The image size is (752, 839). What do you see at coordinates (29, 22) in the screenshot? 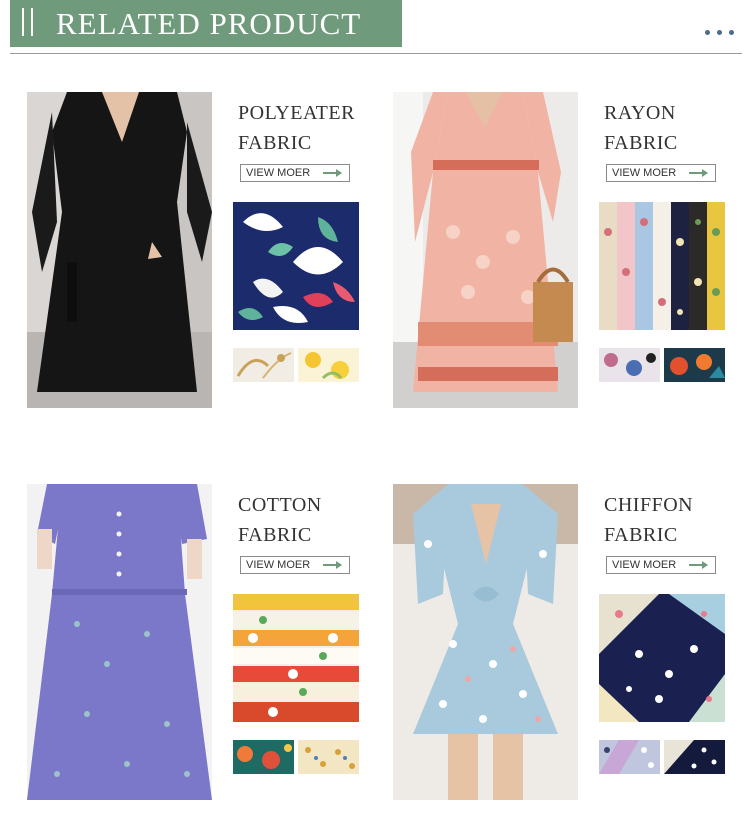
I see `double-bar-icon` at bounding box center [29, 22].